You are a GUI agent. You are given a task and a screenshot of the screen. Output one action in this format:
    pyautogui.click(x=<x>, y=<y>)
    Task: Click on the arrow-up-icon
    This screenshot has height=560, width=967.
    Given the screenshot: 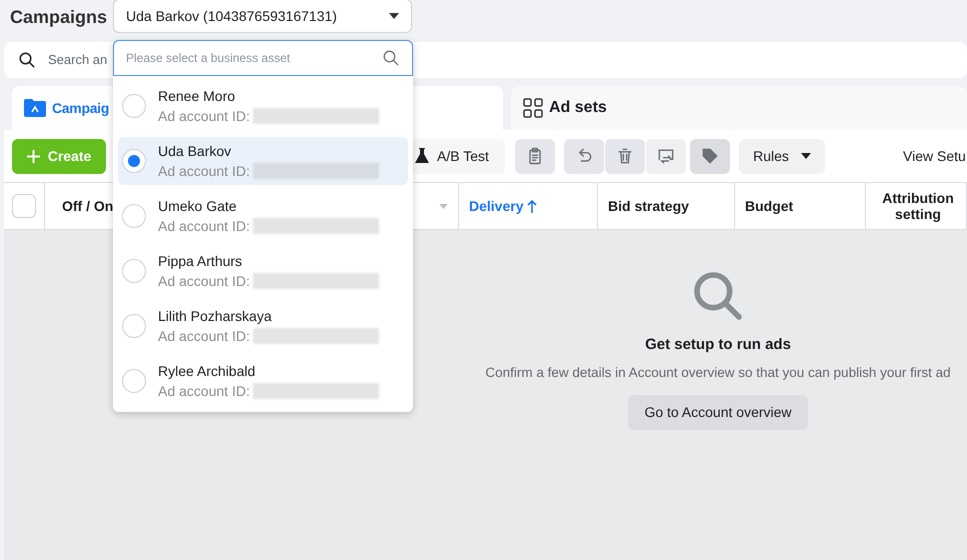 What is the action you would take?
    pyautogui.click(x=532, y=206)
    